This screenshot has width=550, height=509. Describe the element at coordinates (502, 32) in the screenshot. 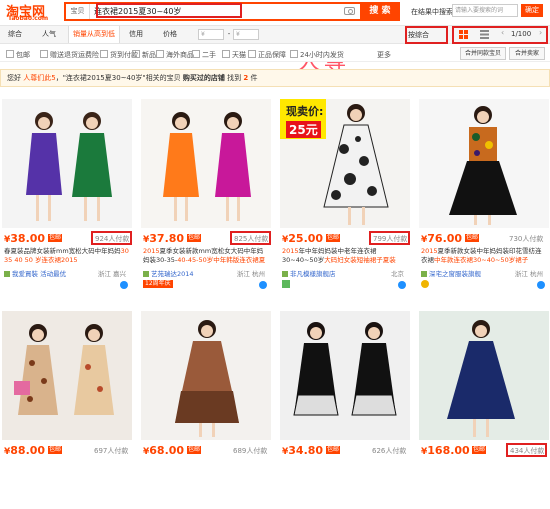

I see `page-prev-button: ‹` at that location.